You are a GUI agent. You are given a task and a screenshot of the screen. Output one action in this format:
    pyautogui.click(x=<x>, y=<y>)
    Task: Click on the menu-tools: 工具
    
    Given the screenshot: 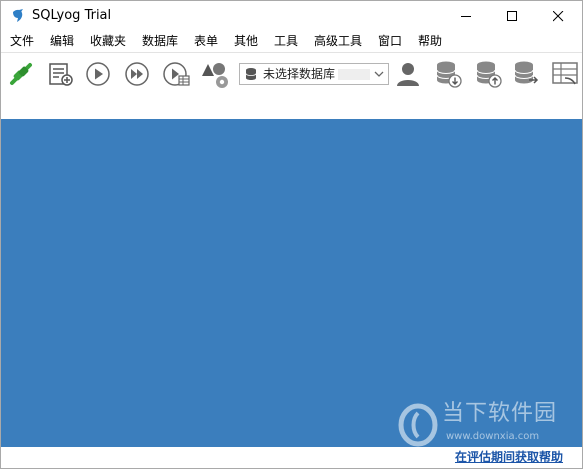 What is the action you would take?
    pyautogui.click(x=286, y=41)
    